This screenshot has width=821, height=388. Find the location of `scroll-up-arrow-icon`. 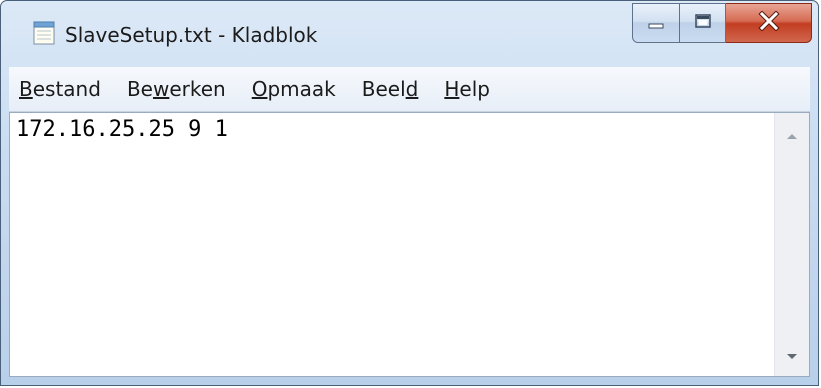

scroll-up-arrow-icon is located at coordinates (792, 134).